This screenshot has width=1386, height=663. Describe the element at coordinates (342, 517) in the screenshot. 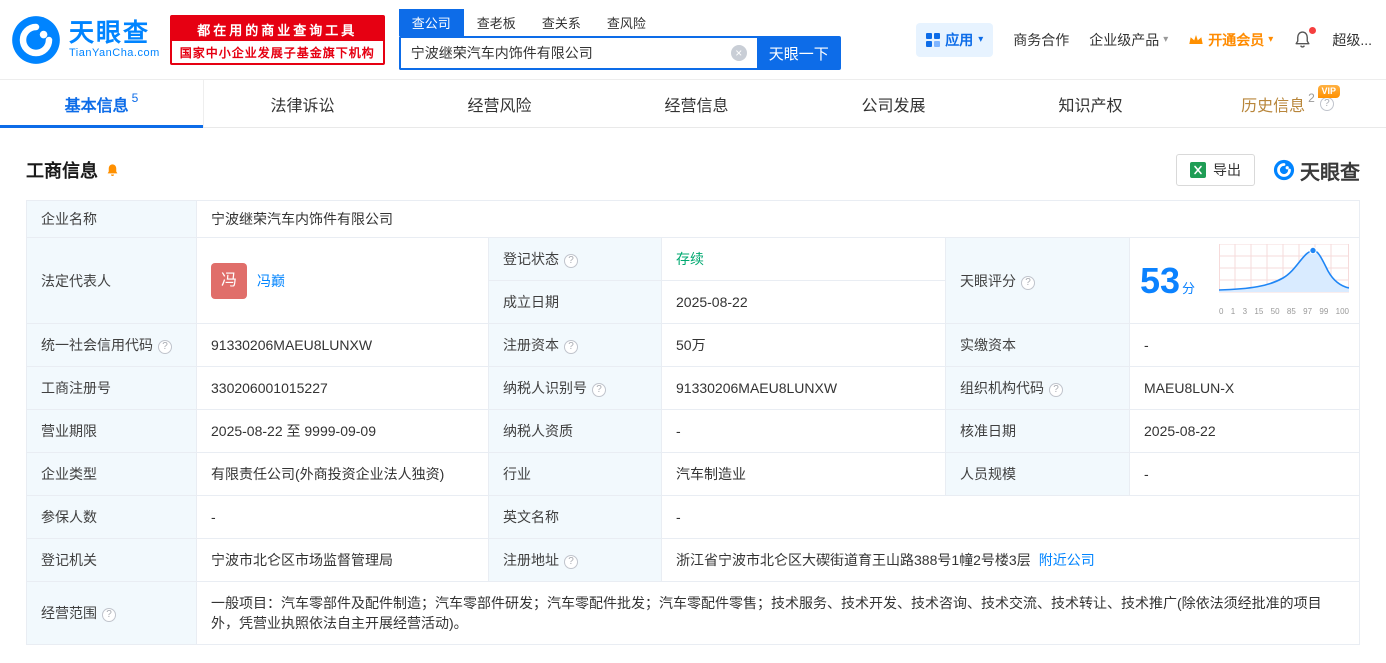

I see `value-insured-count: -` at that location.